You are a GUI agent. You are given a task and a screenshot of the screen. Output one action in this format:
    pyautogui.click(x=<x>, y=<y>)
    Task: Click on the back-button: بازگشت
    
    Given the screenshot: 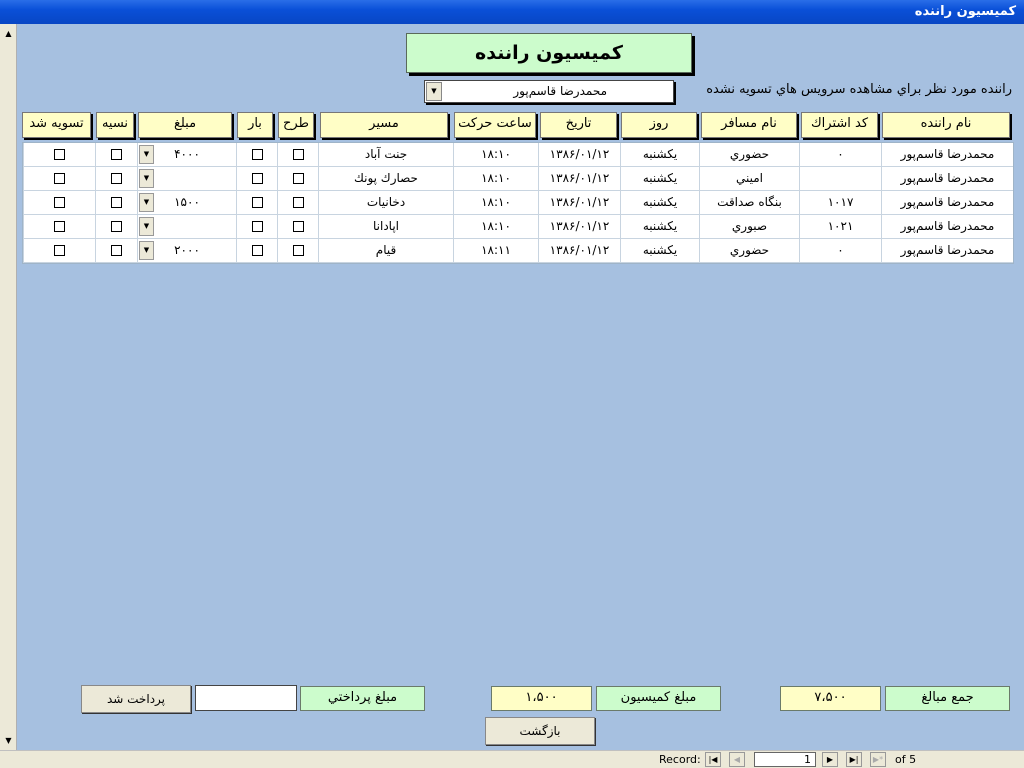 What is the action you would take?
    pyautogui.click(x=540, y=731)
    